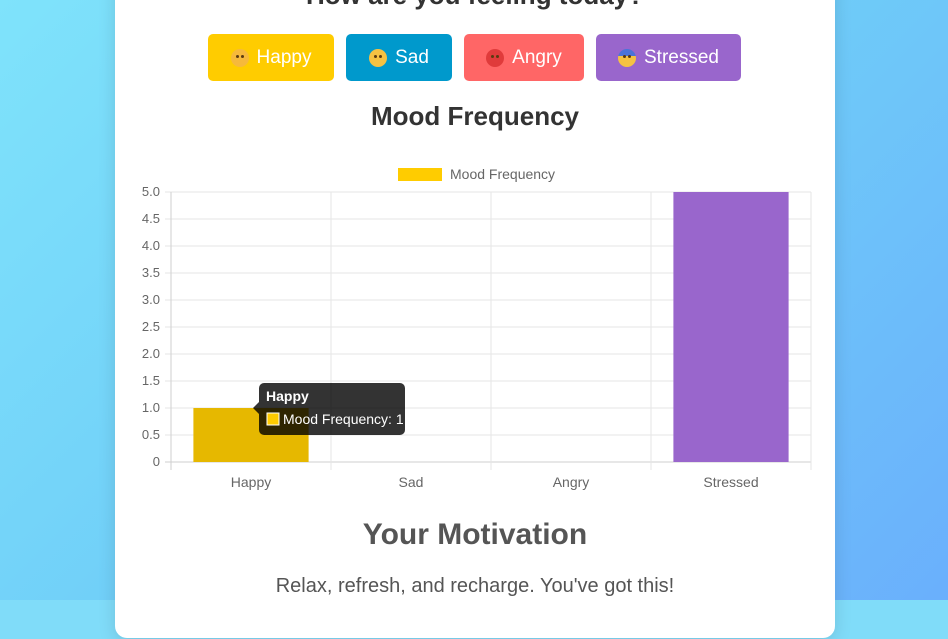 Image resolution: width=948 pixels, height=639 pixels. I want to click on tooltip-title: Happy, so click(287, 396).